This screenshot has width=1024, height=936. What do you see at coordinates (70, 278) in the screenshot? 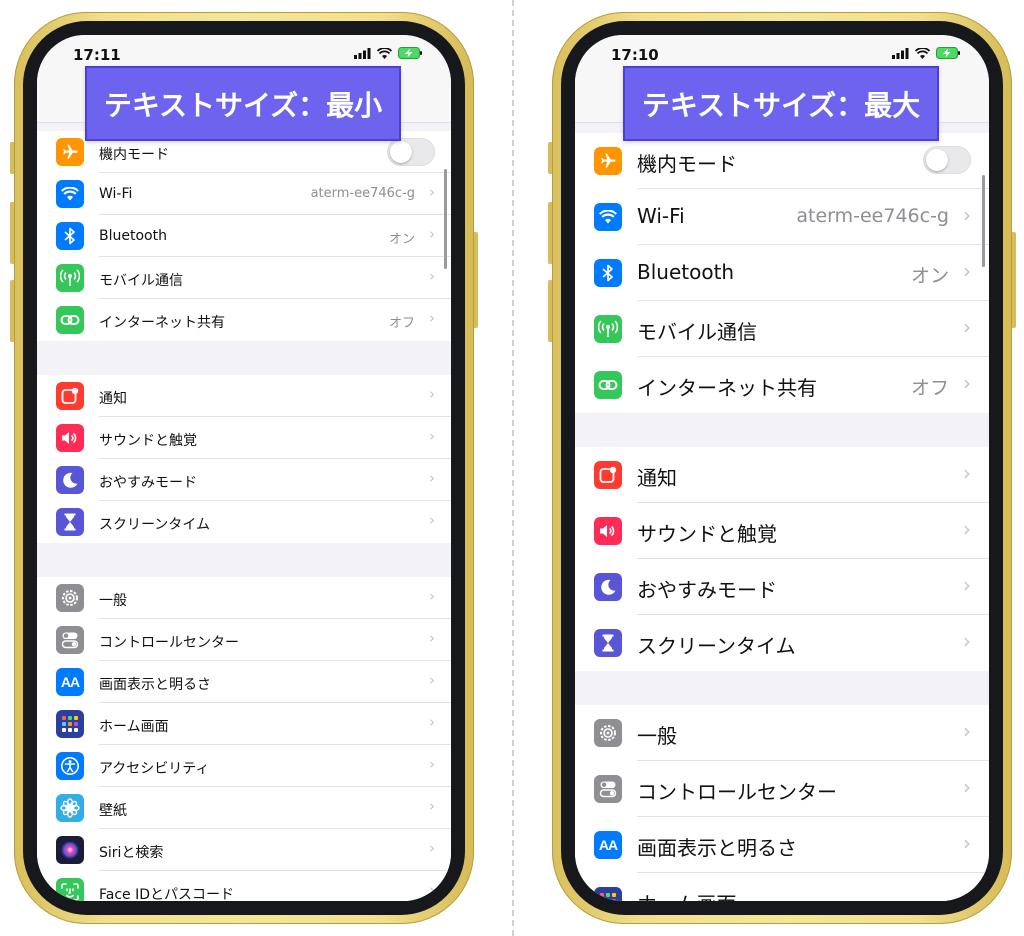
I see `antenna-icon` at bounding box center [70, 278].